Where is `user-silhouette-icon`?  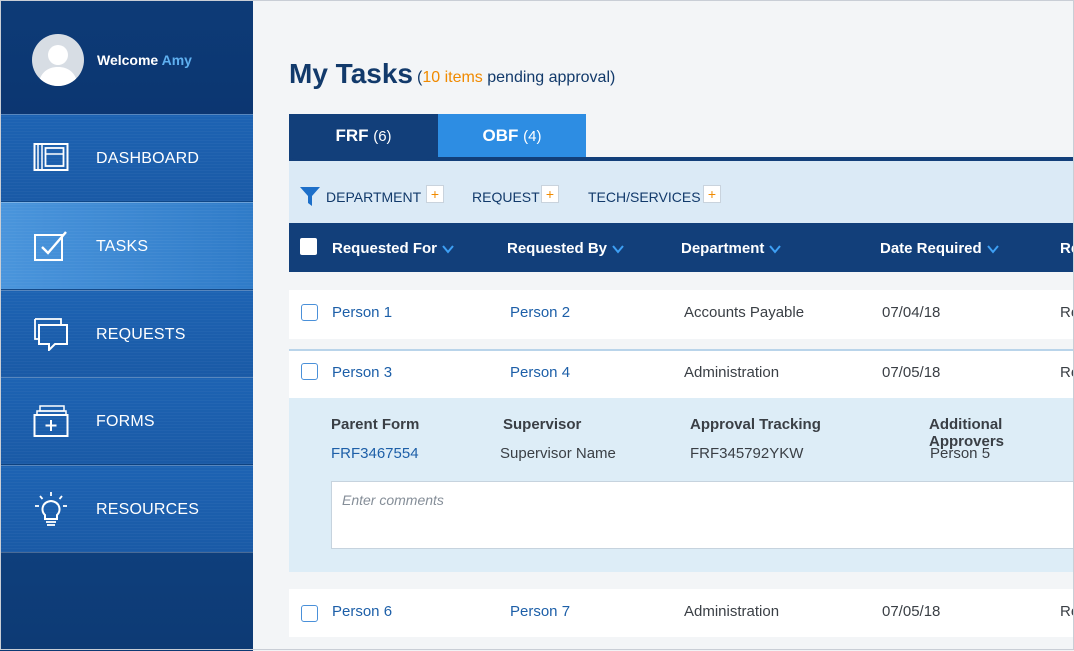
user-silhouette-icon is located at coordinates (58, 65).